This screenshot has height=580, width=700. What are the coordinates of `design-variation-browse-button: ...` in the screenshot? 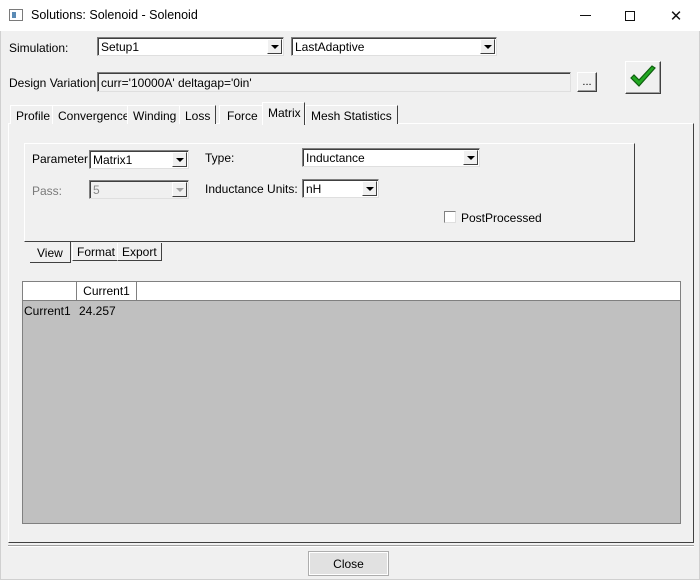 It's located at (587, 82).